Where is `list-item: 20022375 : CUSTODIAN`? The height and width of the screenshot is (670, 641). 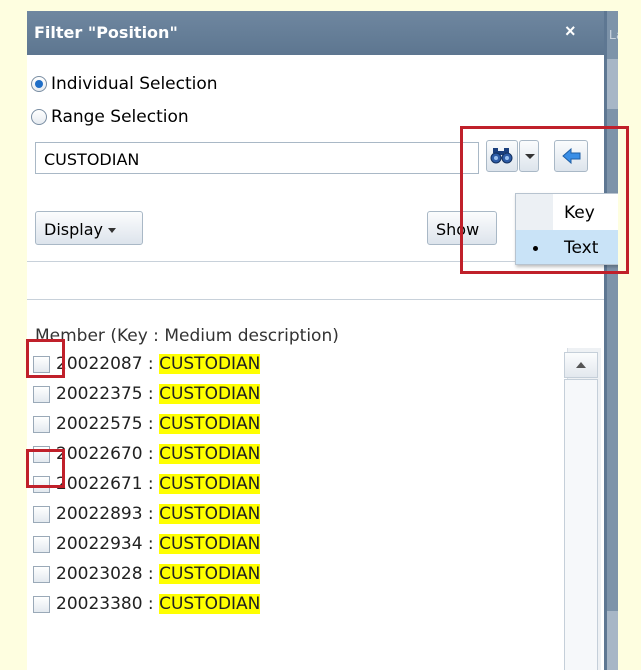 list-item: 20022375 : CUSTODIAN is located at coordinates (303, 394).